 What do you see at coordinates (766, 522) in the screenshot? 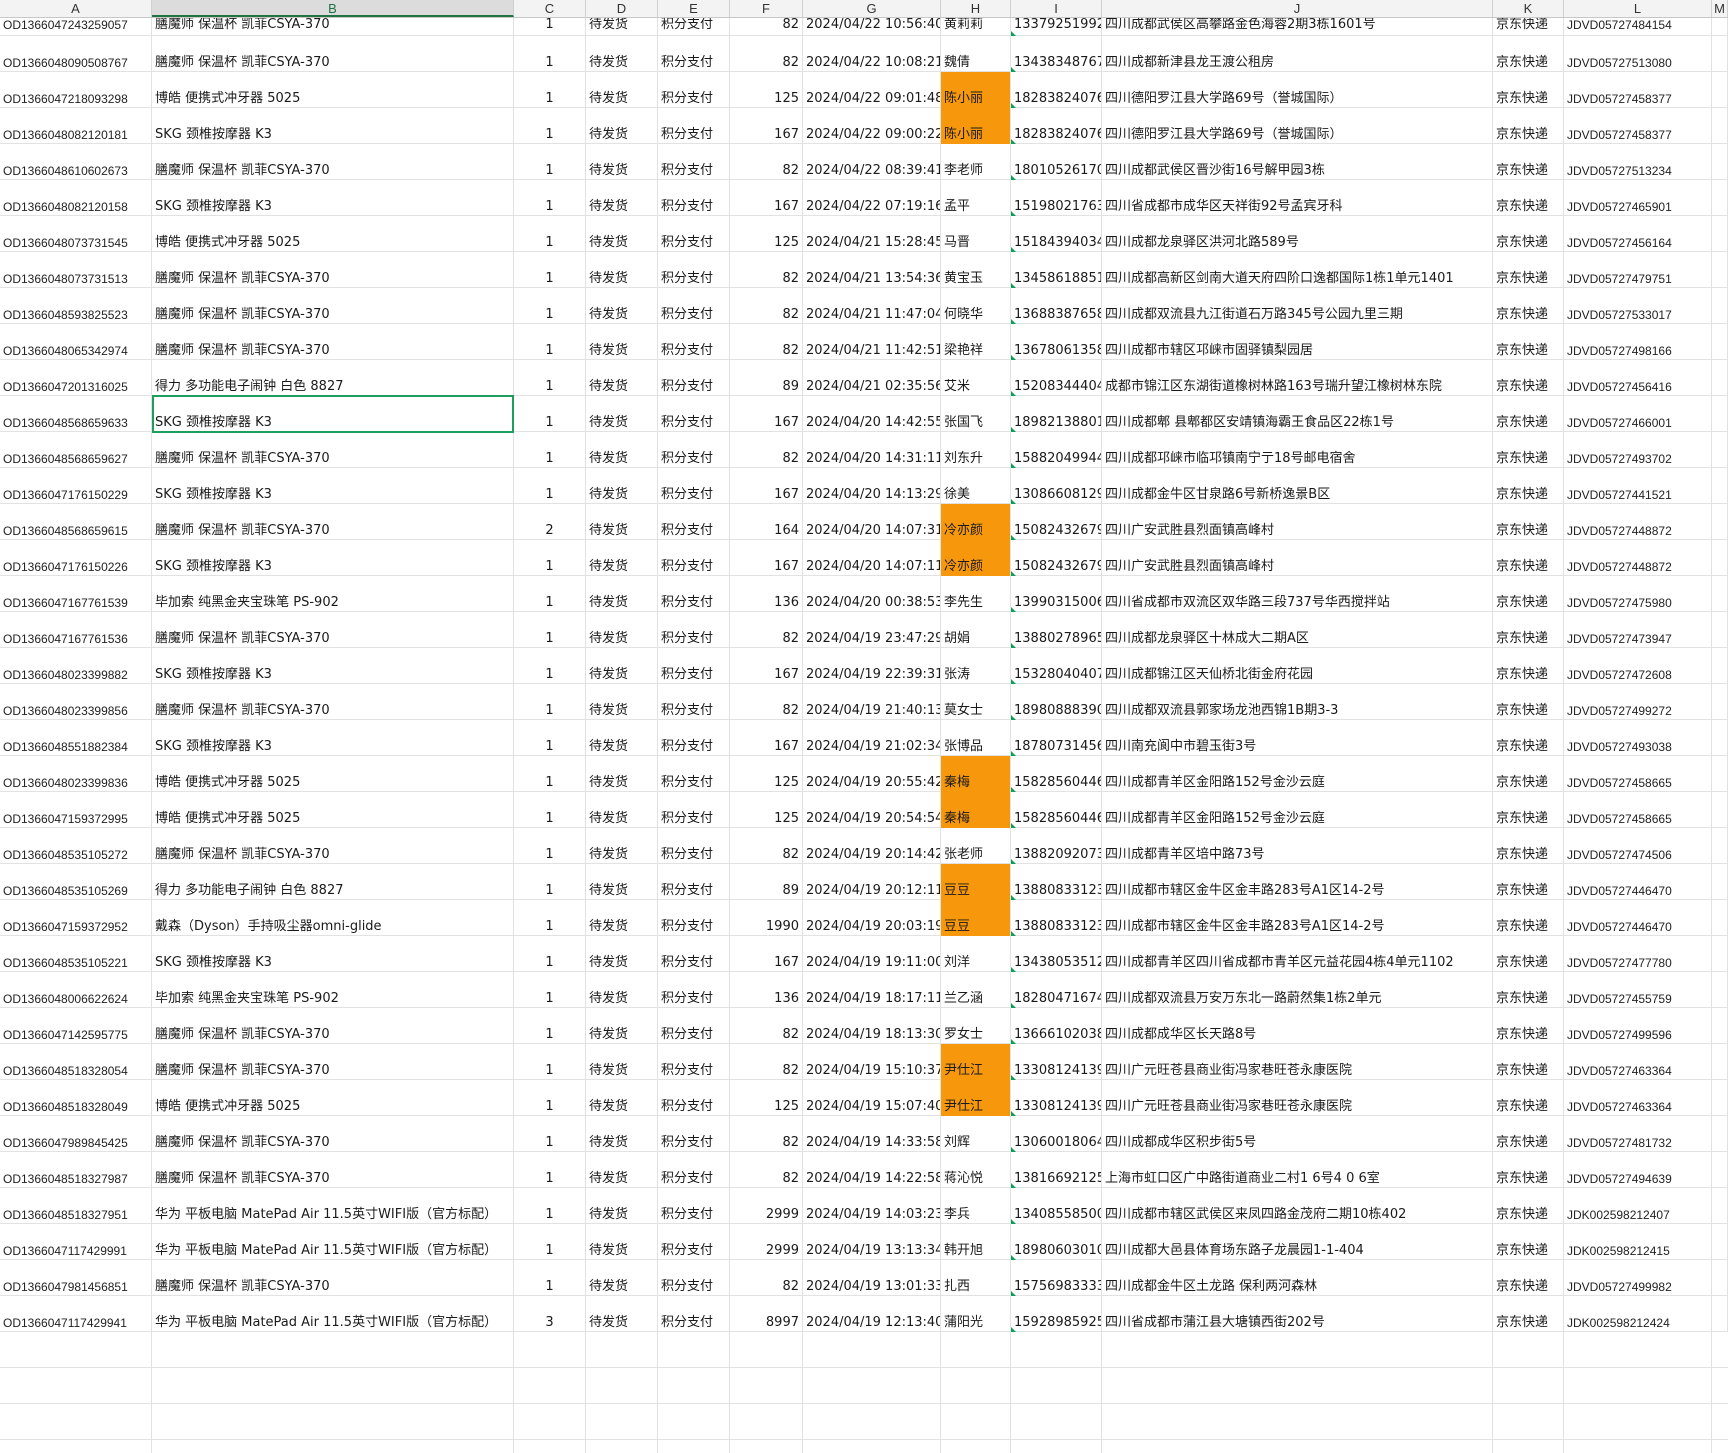
I see `cell-amount: 164` at bounding box center [766, 522].